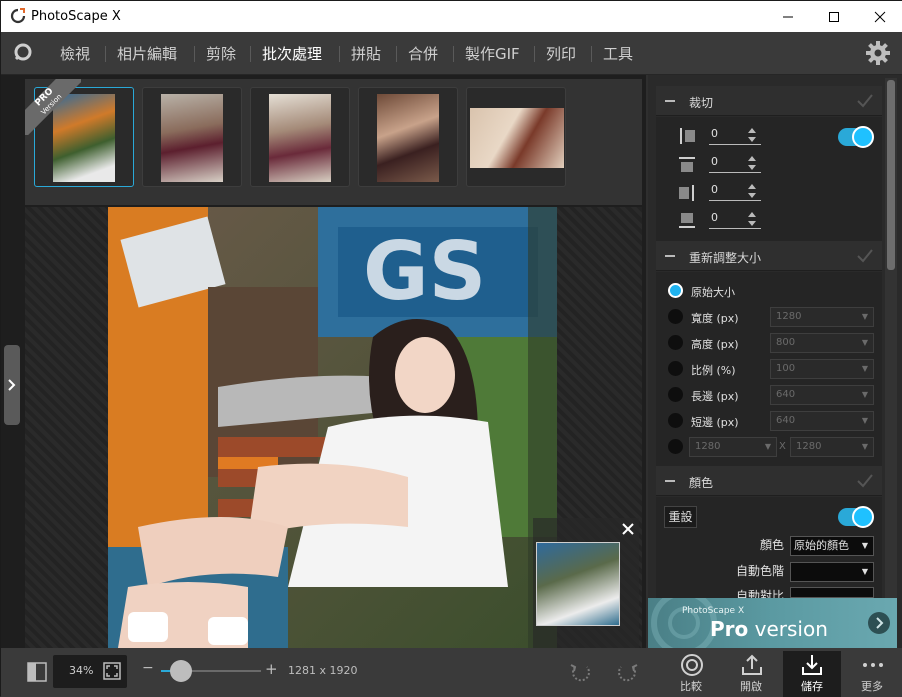  What do you see at coordinates (578, 584) in the screenshot?
I see `navigator-viewport` at bounding box center [578, 584].